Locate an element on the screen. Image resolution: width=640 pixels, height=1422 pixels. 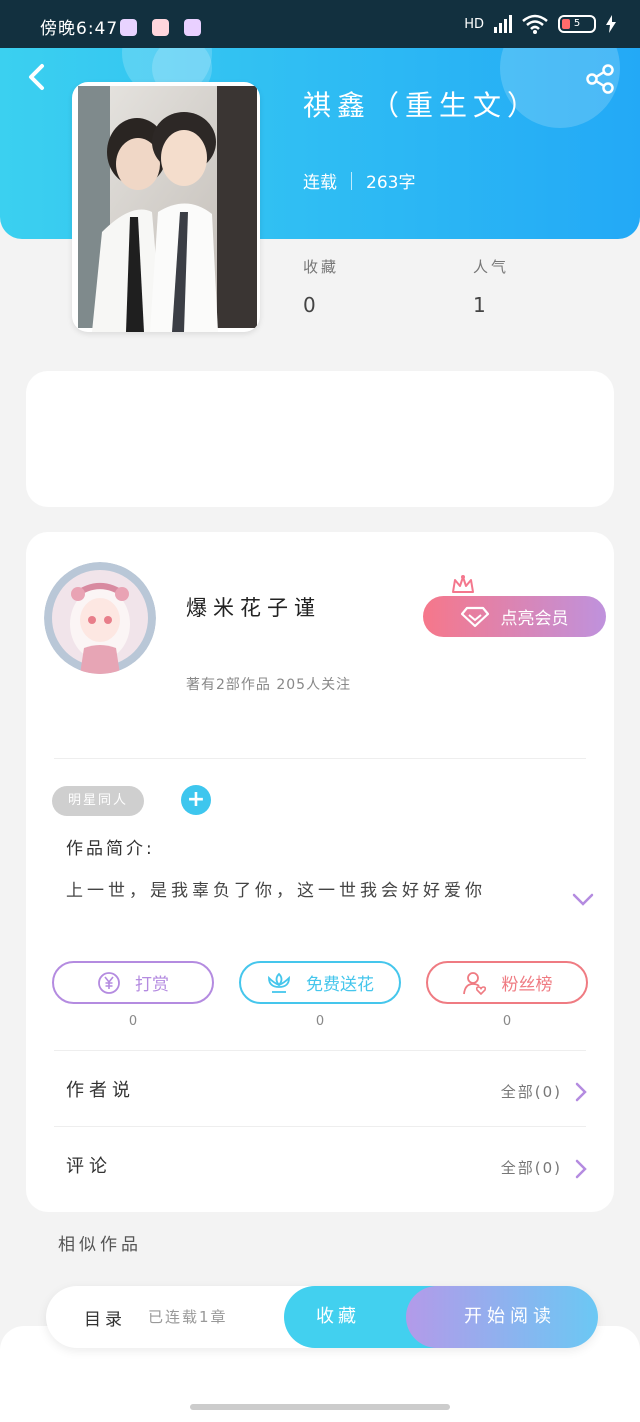
favorites-value: 0 is located at coordinates (309, 305).